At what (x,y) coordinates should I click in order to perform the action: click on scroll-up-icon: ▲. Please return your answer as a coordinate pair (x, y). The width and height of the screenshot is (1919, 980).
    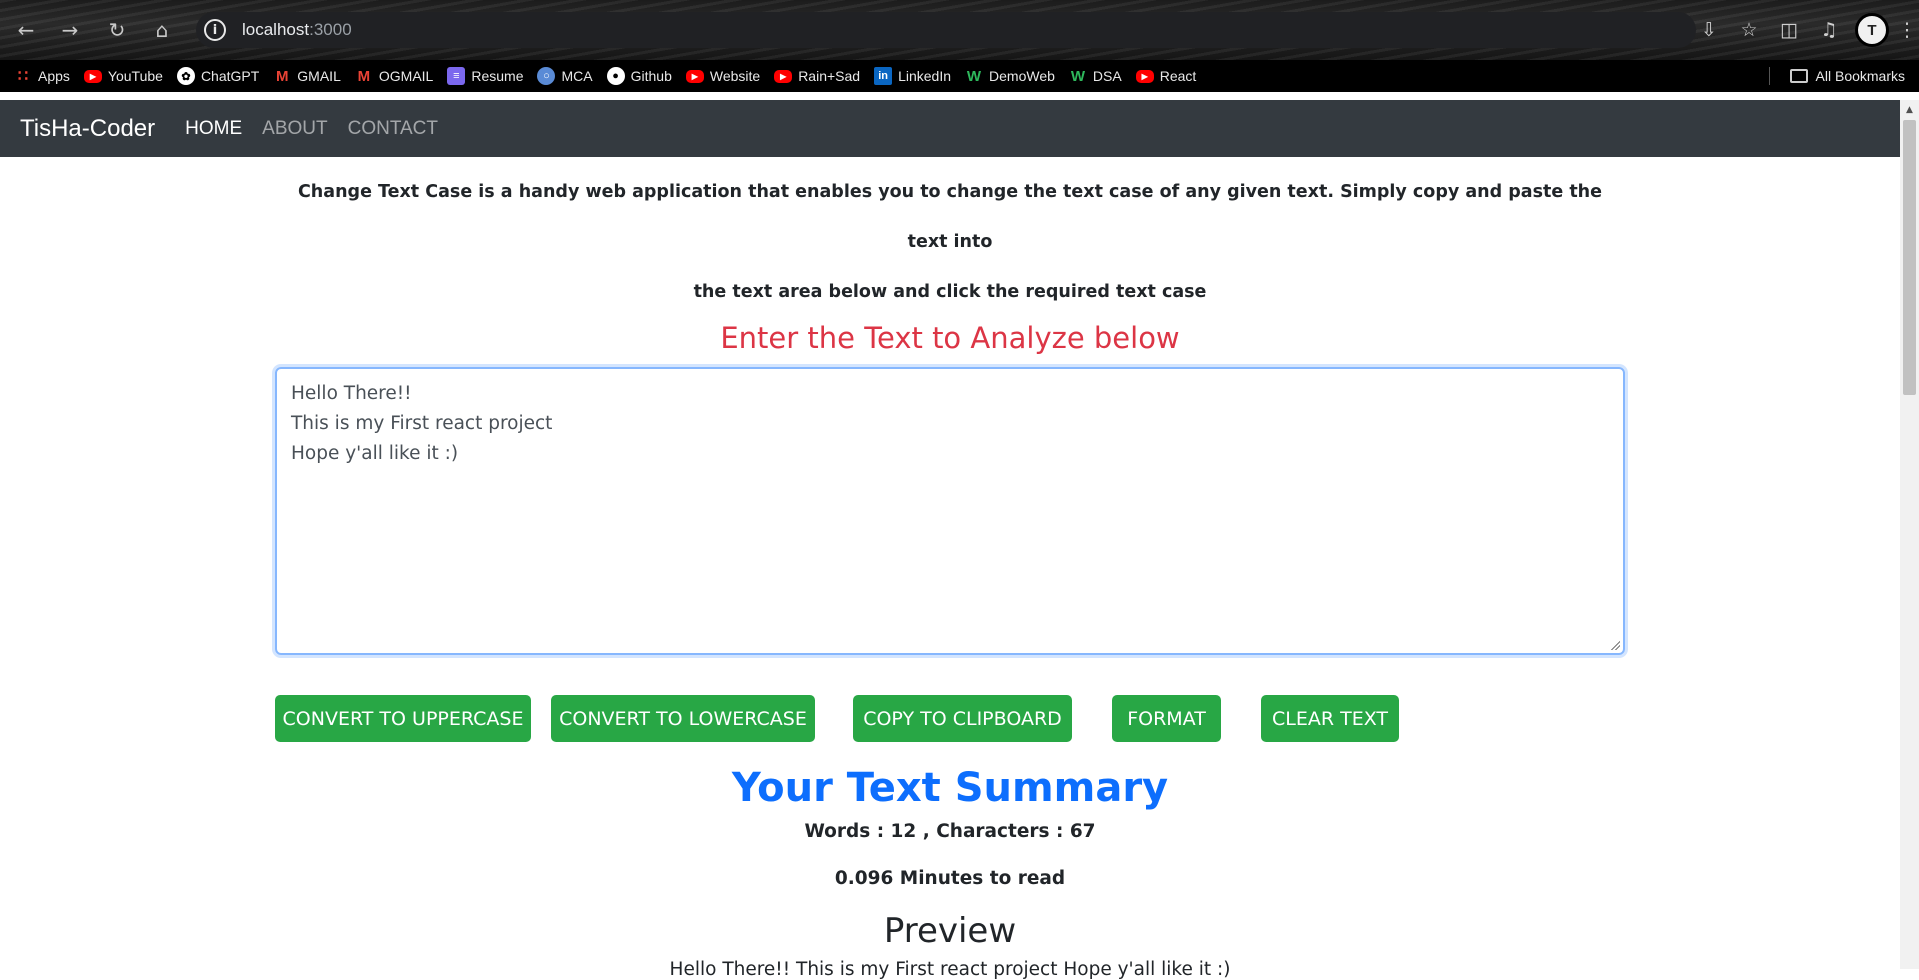
    Looking at the image, I should click on (1909, 109).